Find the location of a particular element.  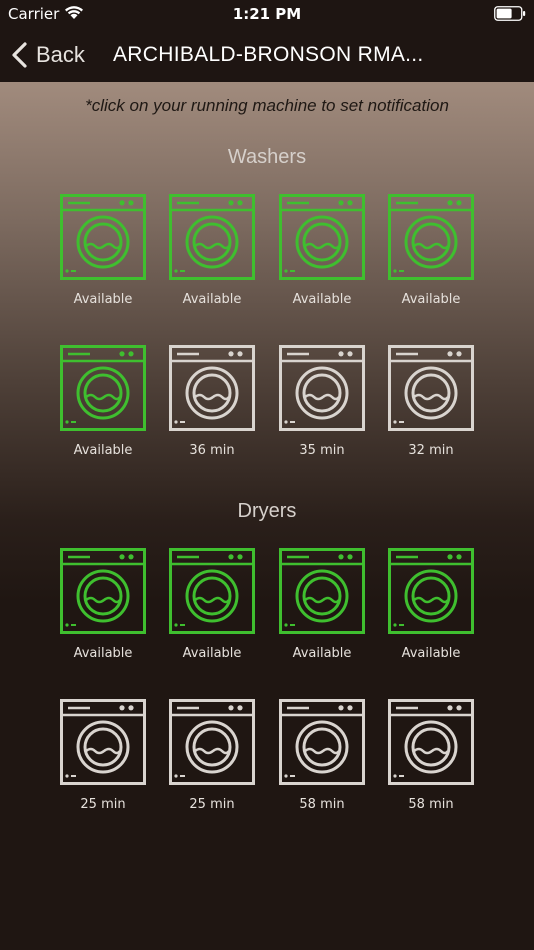

machine-status-label: 35 min is located at coordinates (322, 450).